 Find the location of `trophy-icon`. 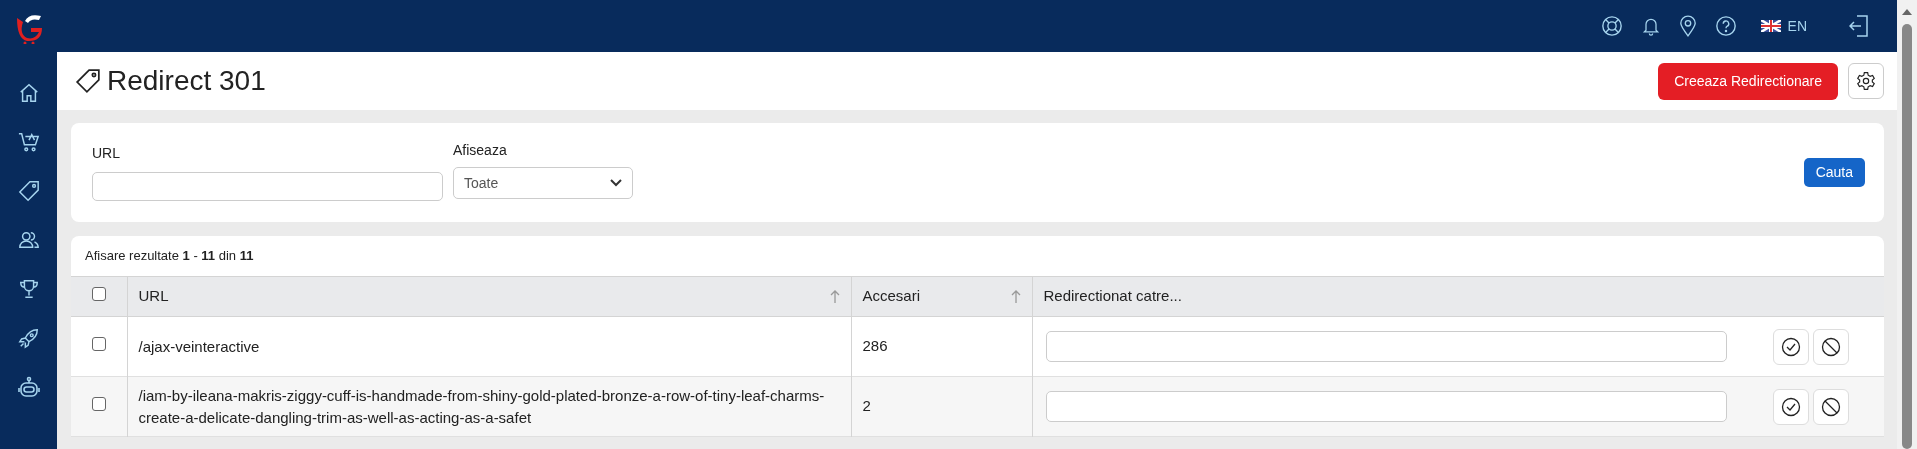

trophy-icon is located at coordinates (28, 289).